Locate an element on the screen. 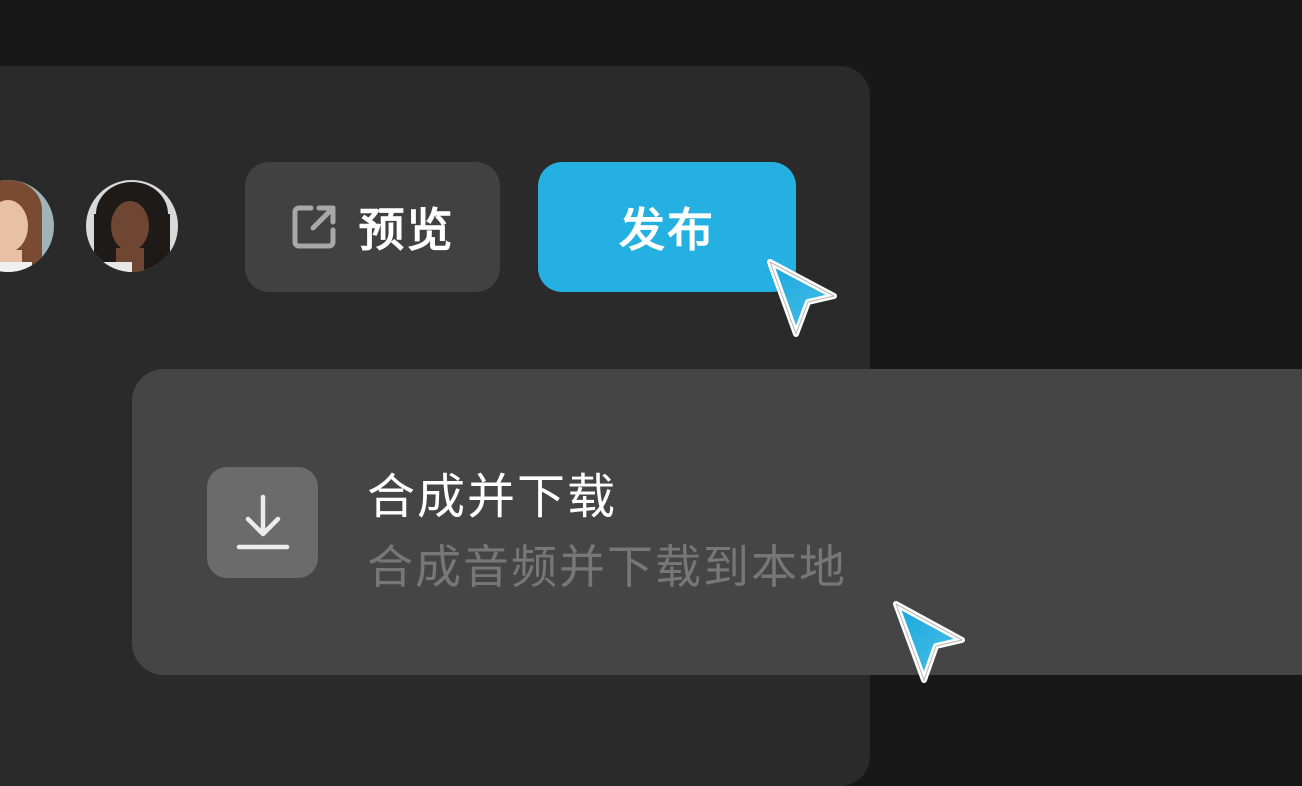 This screenshot has height=786, width=1302. menu-item-title: 合成并下载 is located at coordinates (492, 497).